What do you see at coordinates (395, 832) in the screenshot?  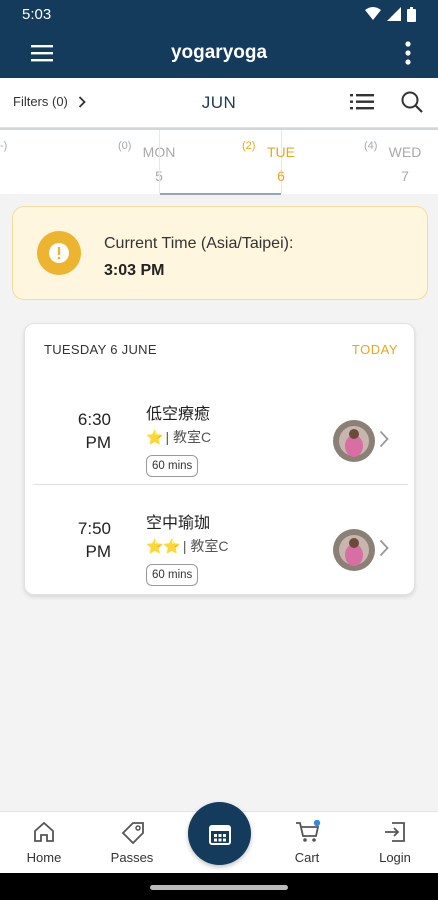 I see `login-icon` at bounding box center [395, 832].